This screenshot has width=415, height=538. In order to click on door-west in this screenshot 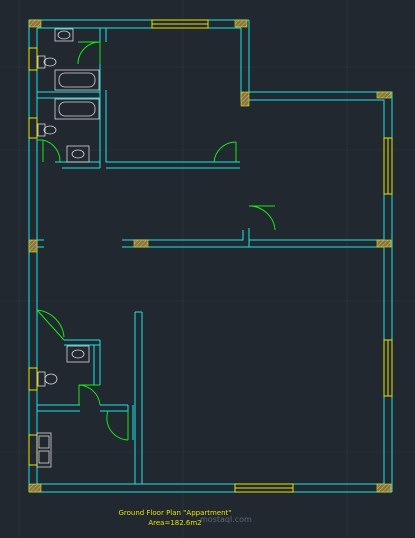, I will do `click(50, 325)`.